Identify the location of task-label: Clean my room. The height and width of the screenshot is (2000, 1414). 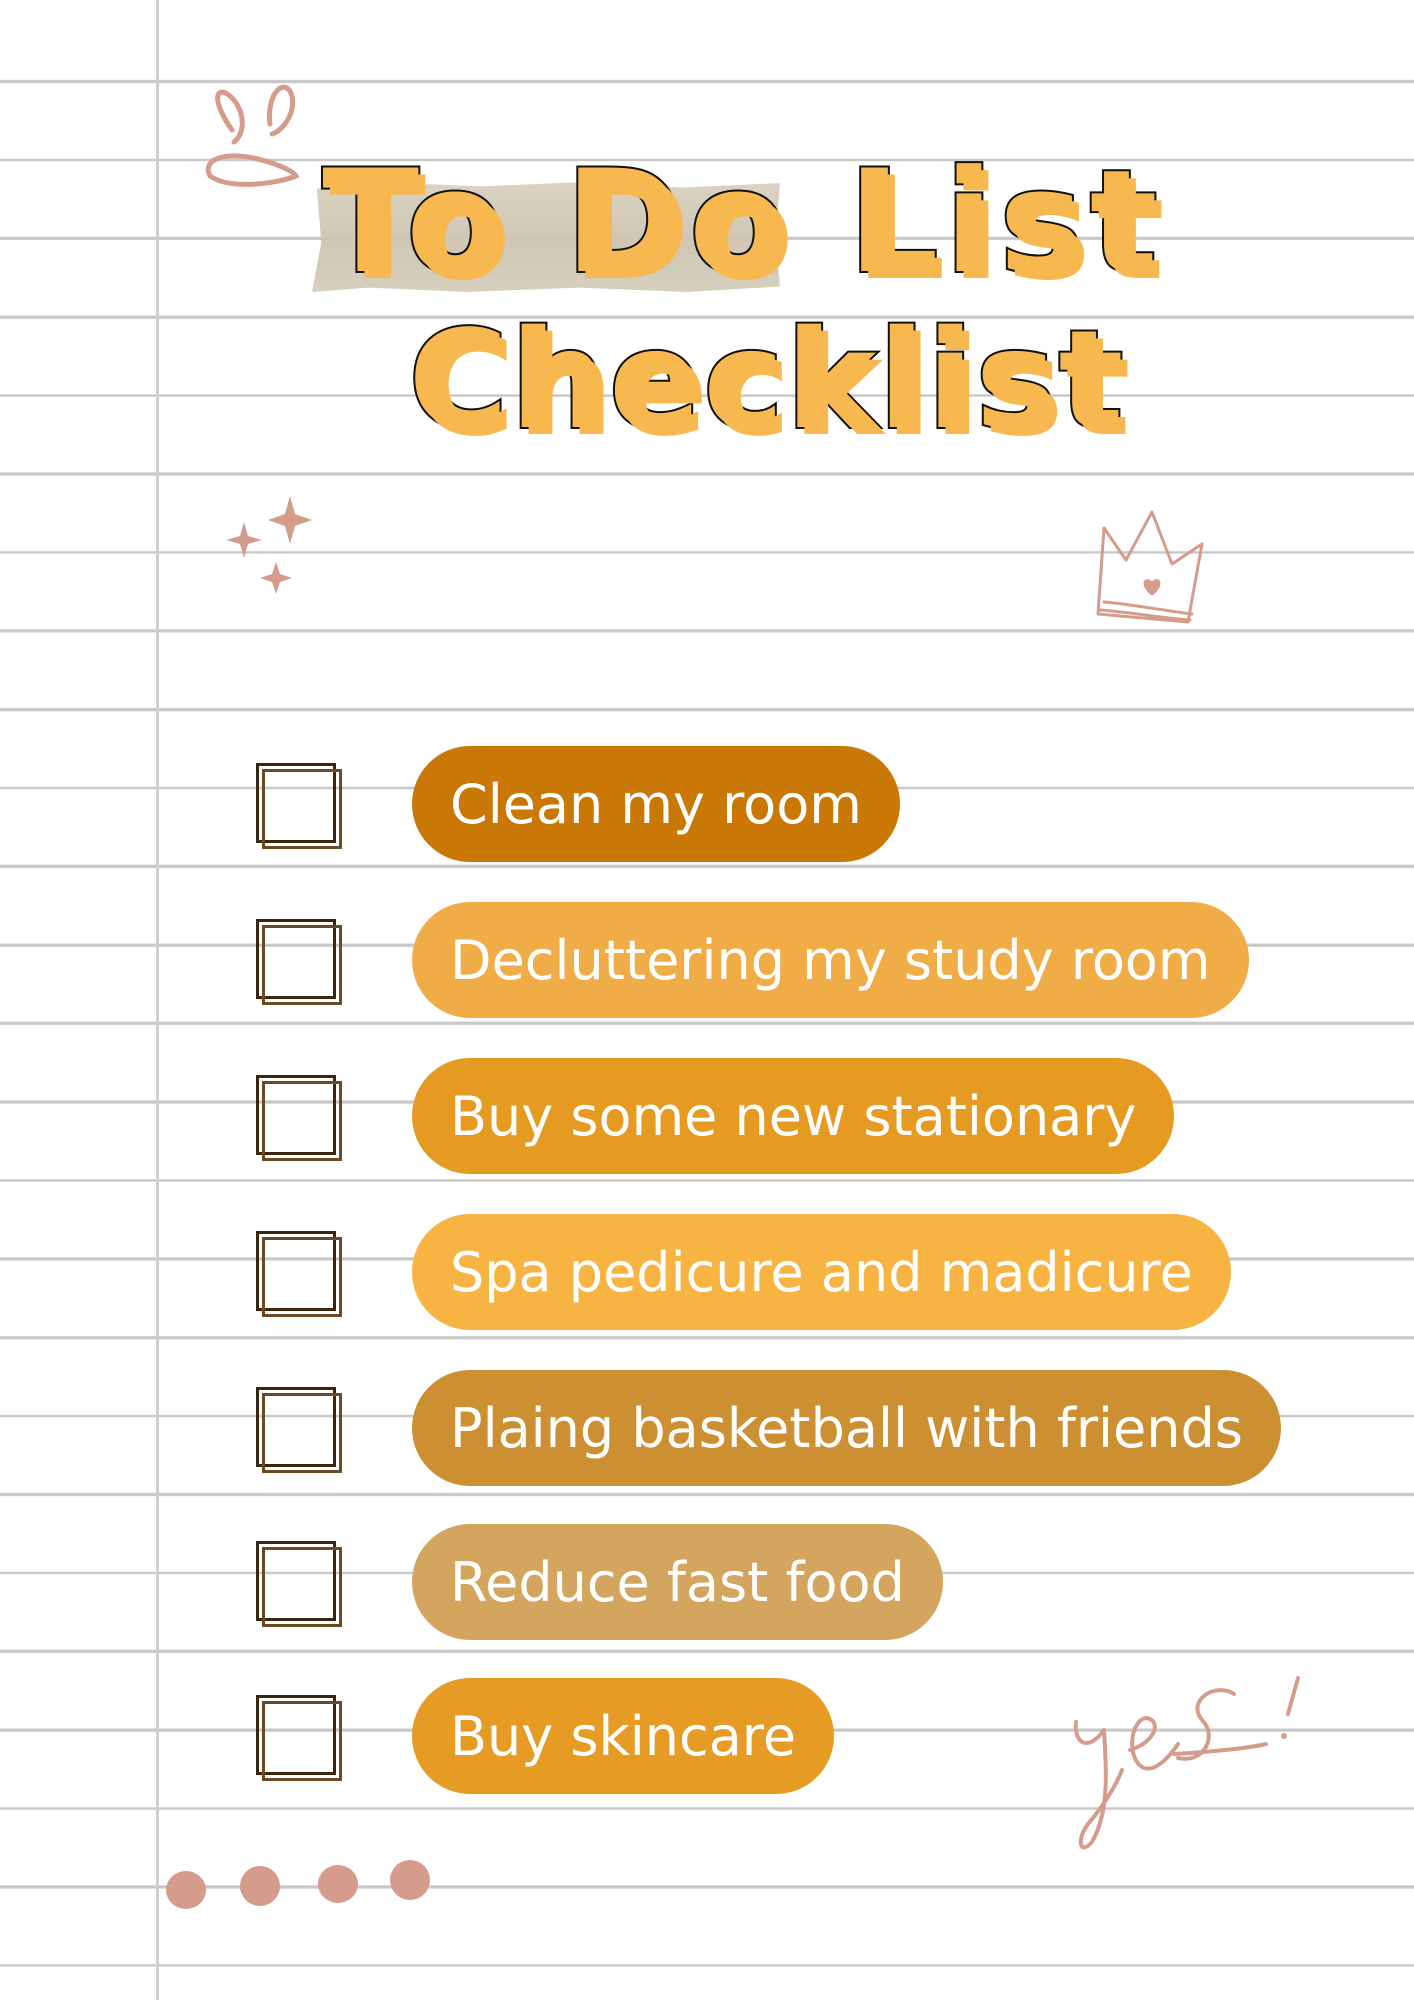
(656, 804).